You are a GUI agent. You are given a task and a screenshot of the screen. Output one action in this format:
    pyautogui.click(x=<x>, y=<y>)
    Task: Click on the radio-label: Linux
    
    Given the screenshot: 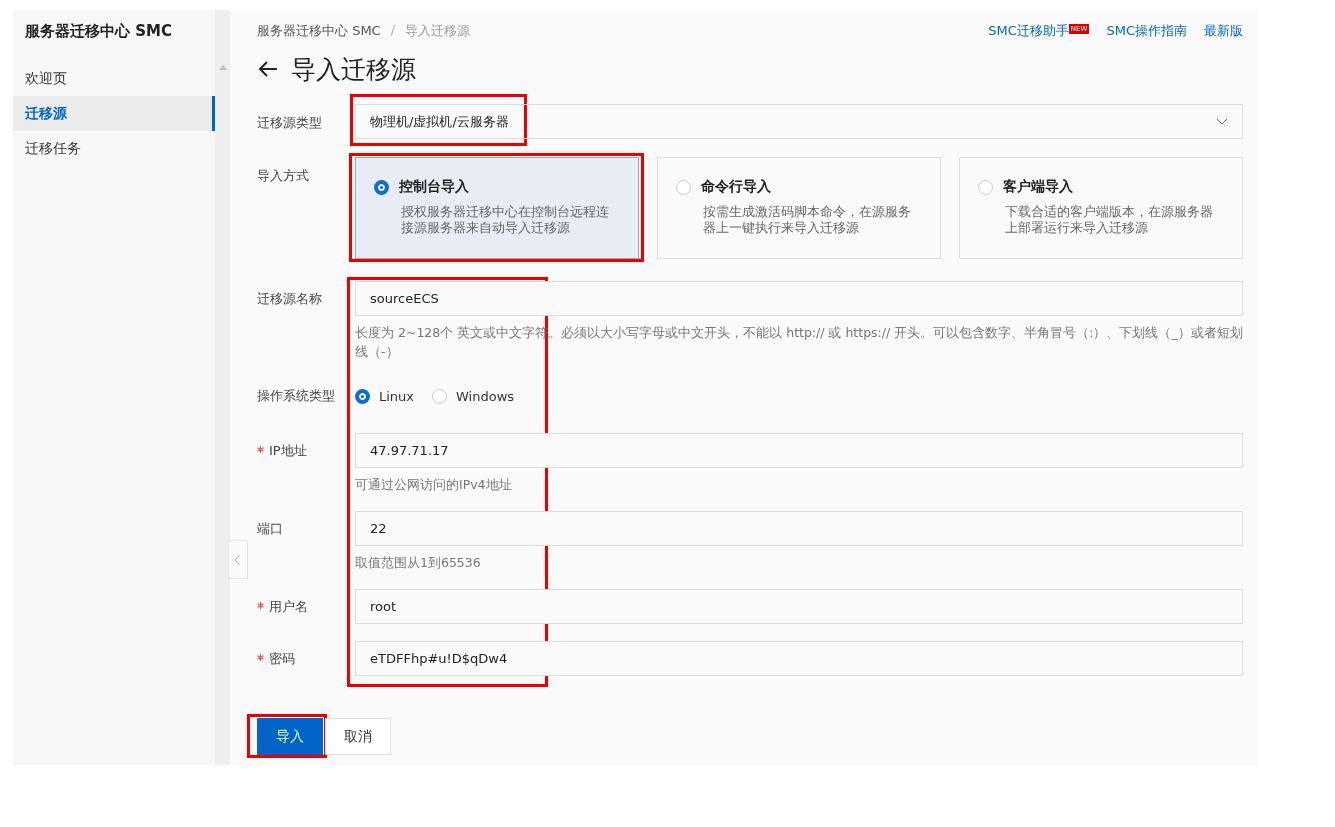 What is the action you would take?
    pyautogui.click(x=397, y=396)
    